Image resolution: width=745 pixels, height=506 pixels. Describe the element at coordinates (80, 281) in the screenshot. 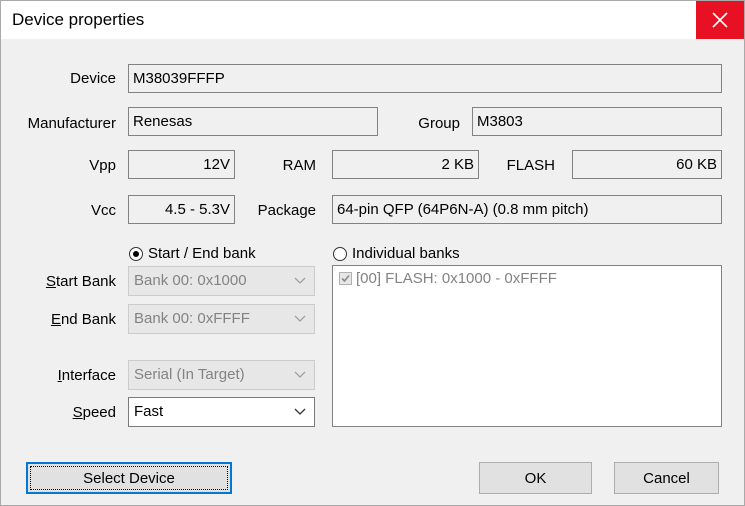

I see `start-bank-label: Start Bank` at that location.